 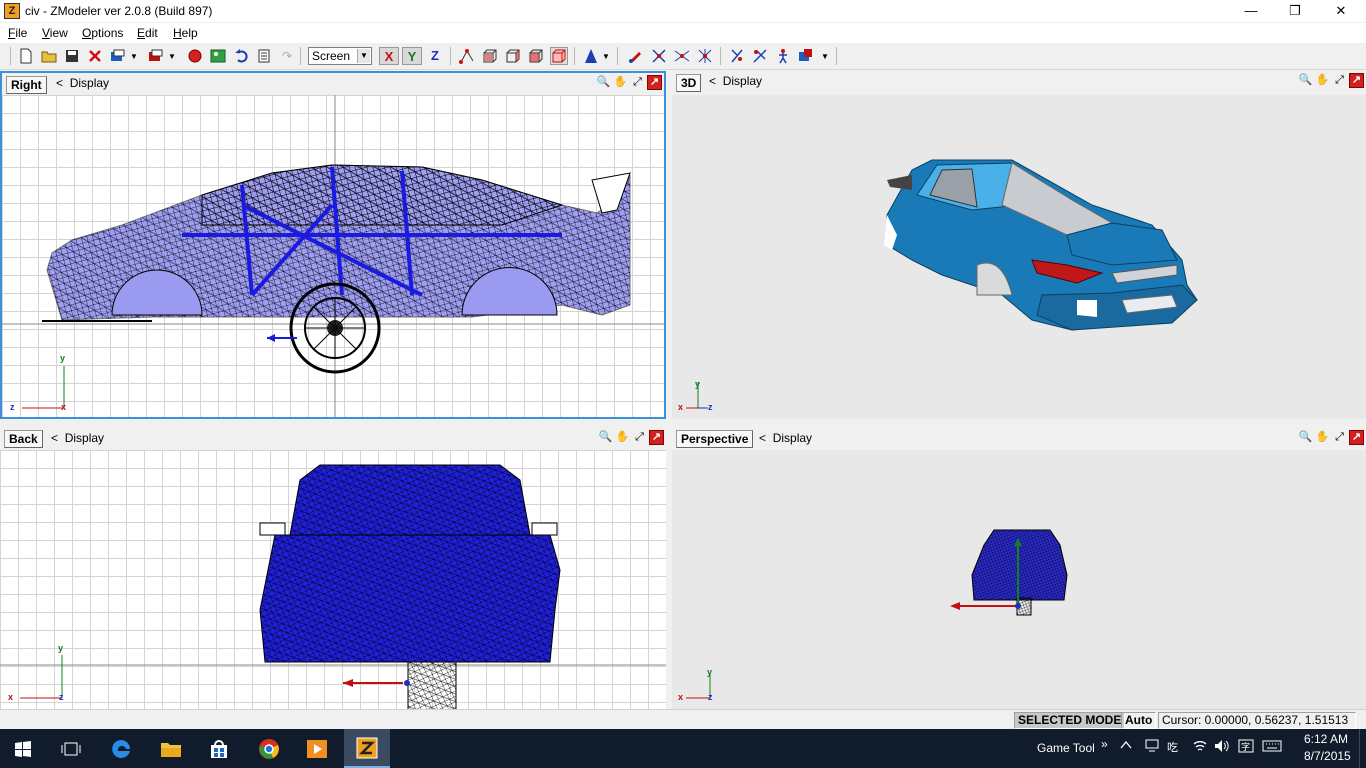 I want to click on axis-z-toggle: Z, so click(x=435, y=56).